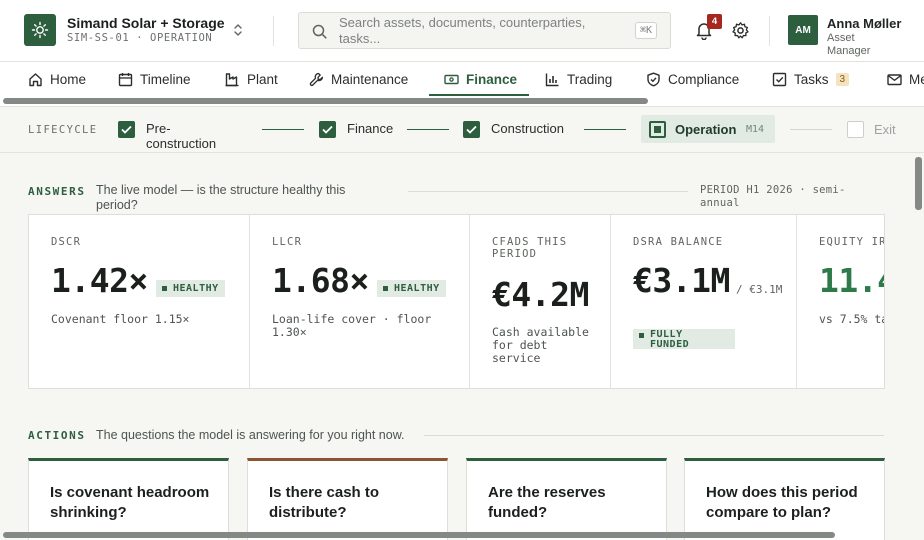 This screenshot has height=540, width=924. What do you see at coordinates (905, 79) in the screenshot?
I see `nav-item-me: Me` at bounding box center [905, 79].